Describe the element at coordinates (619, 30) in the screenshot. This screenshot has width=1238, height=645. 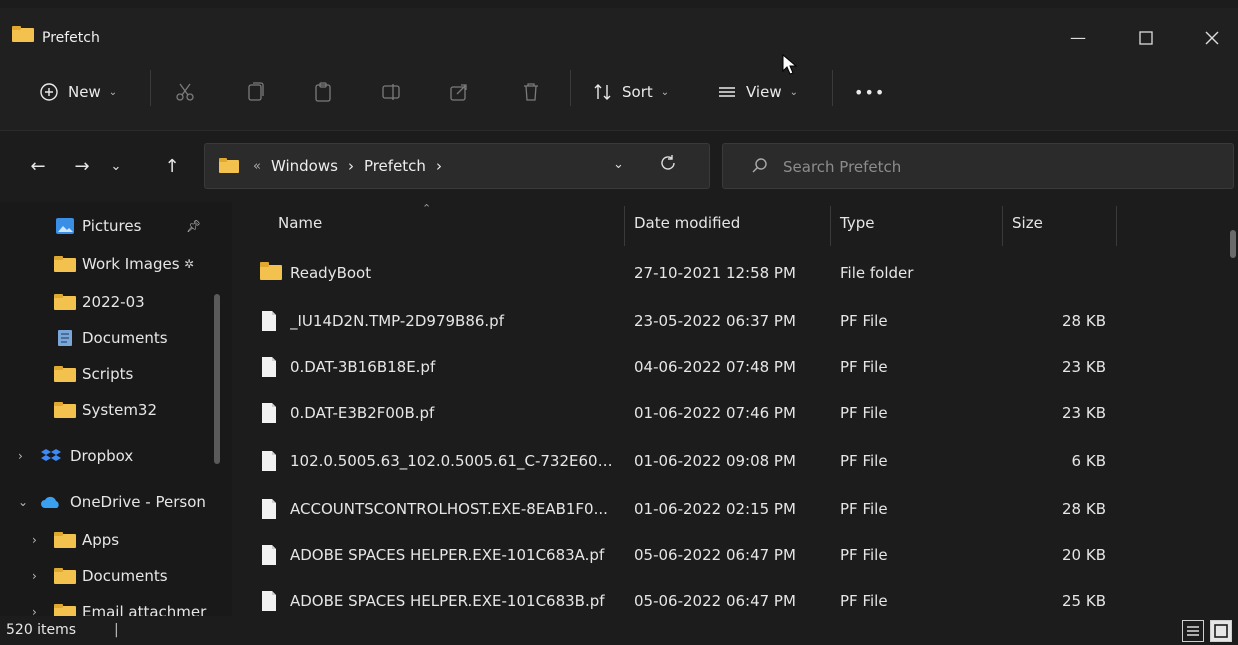
I see `title-bar: Prefetch —` at that location.